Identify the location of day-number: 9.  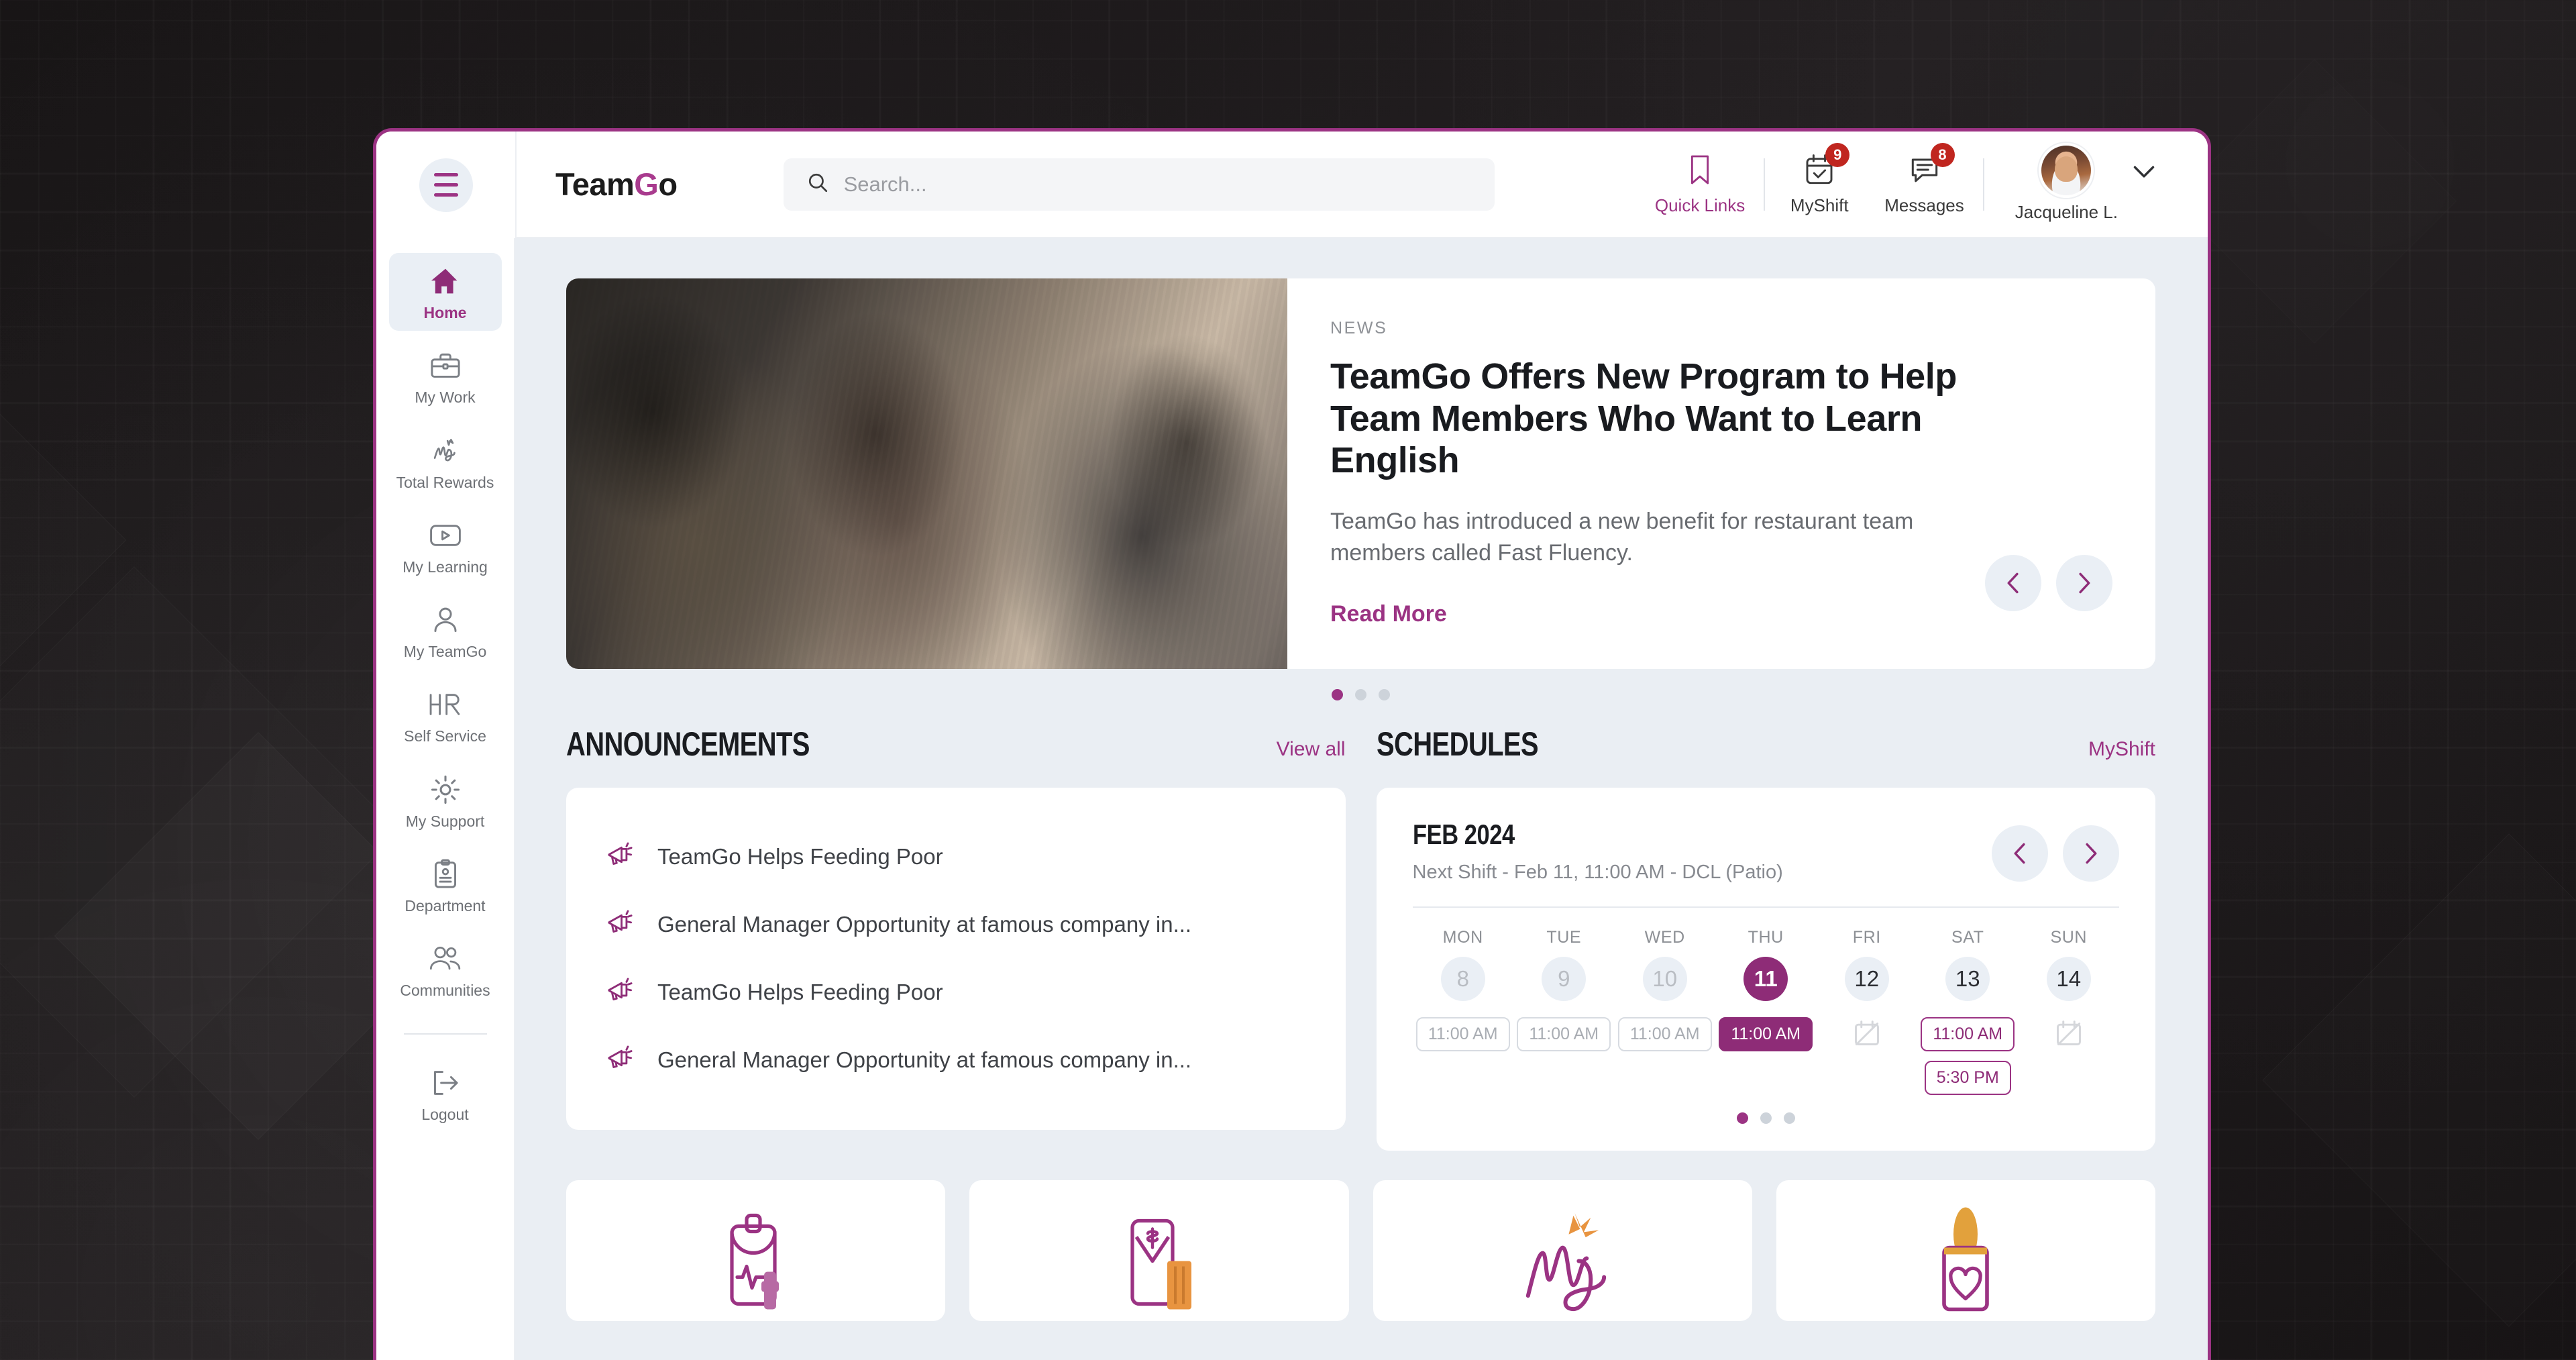
(1564, 979).